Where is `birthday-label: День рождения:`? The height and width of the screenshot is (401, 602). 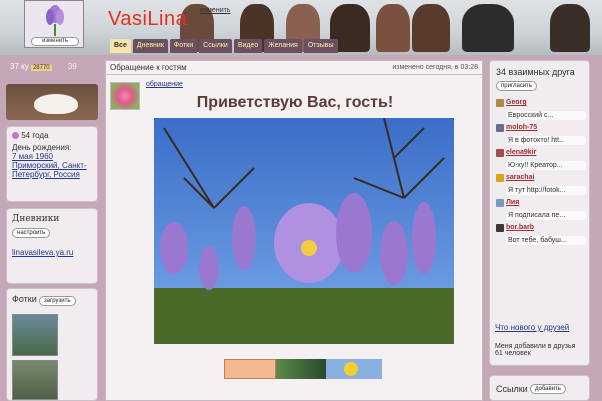 birthday-label: День рождения: is located at coordinates (42, 147).